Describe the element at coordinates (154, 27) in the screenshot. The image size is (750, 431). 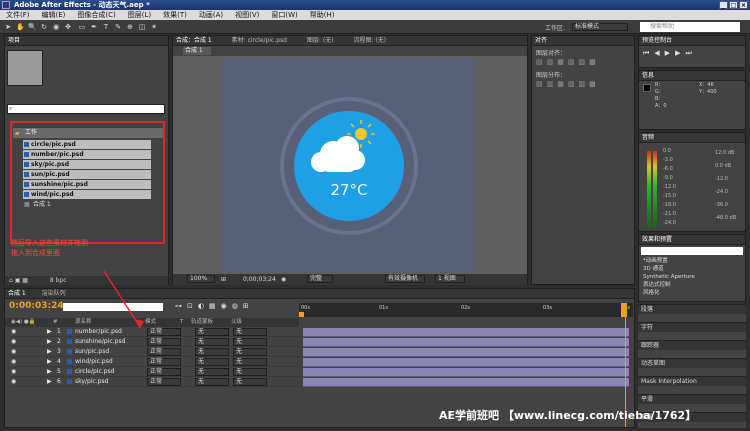
I see `puppet-tool-icon: ✶` at that location.